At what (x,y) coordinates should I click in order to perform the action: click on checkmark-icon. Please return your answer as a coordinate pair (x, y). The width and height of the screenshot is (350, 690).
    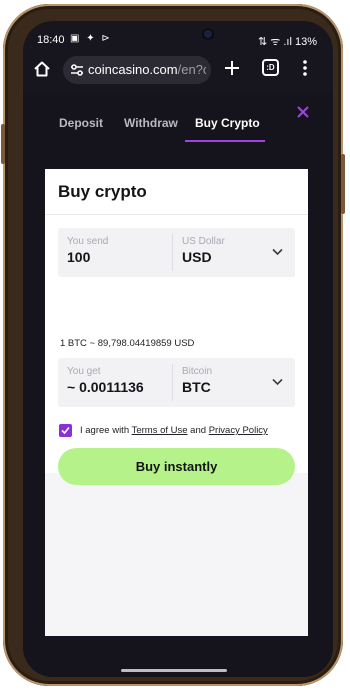
    Looking at the image, I should click on (65, 430).